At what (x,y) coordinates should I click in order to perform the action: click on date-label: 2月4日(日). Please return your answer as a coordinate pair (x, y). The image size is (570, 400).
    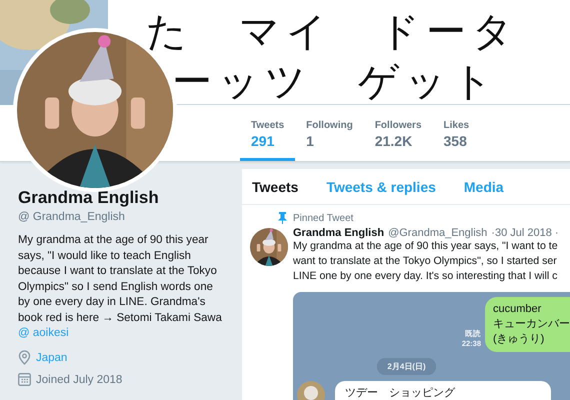
    Looking at the image, I should click on (406, 366).